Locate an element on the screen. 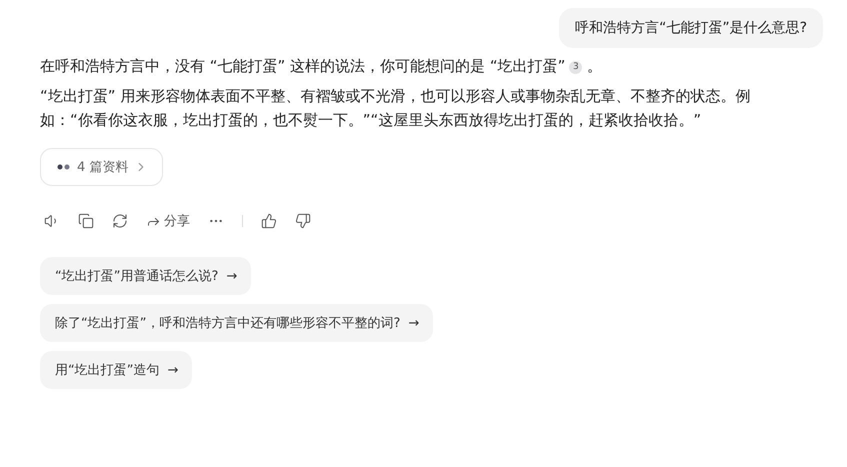 The image size is (847, 467). copy-icon is located at coordinates (86, 221).